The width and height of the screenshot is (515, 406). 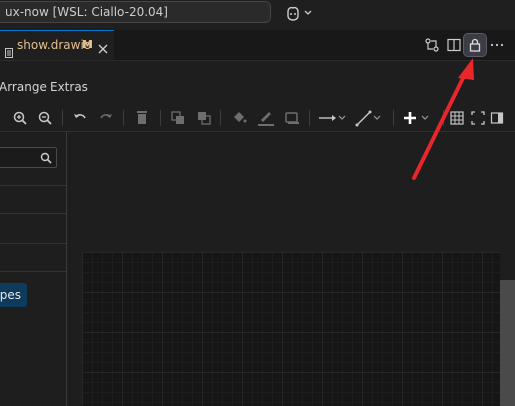 What do you see at coordinates (87, 44) in the screenshot?
I see `modified-badge: M` at bounding box center [87, 44].